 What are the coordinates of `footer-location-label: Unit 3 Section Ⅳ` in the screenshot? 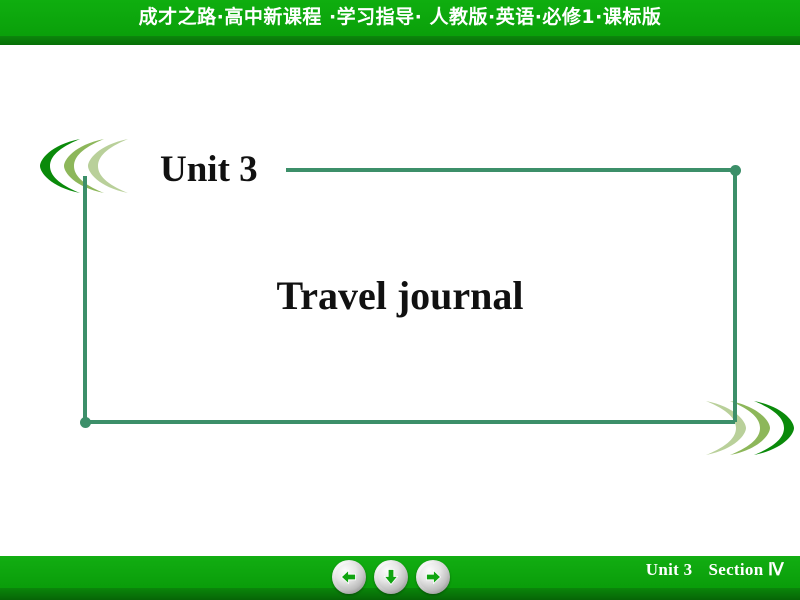 It's located at (715, 570).